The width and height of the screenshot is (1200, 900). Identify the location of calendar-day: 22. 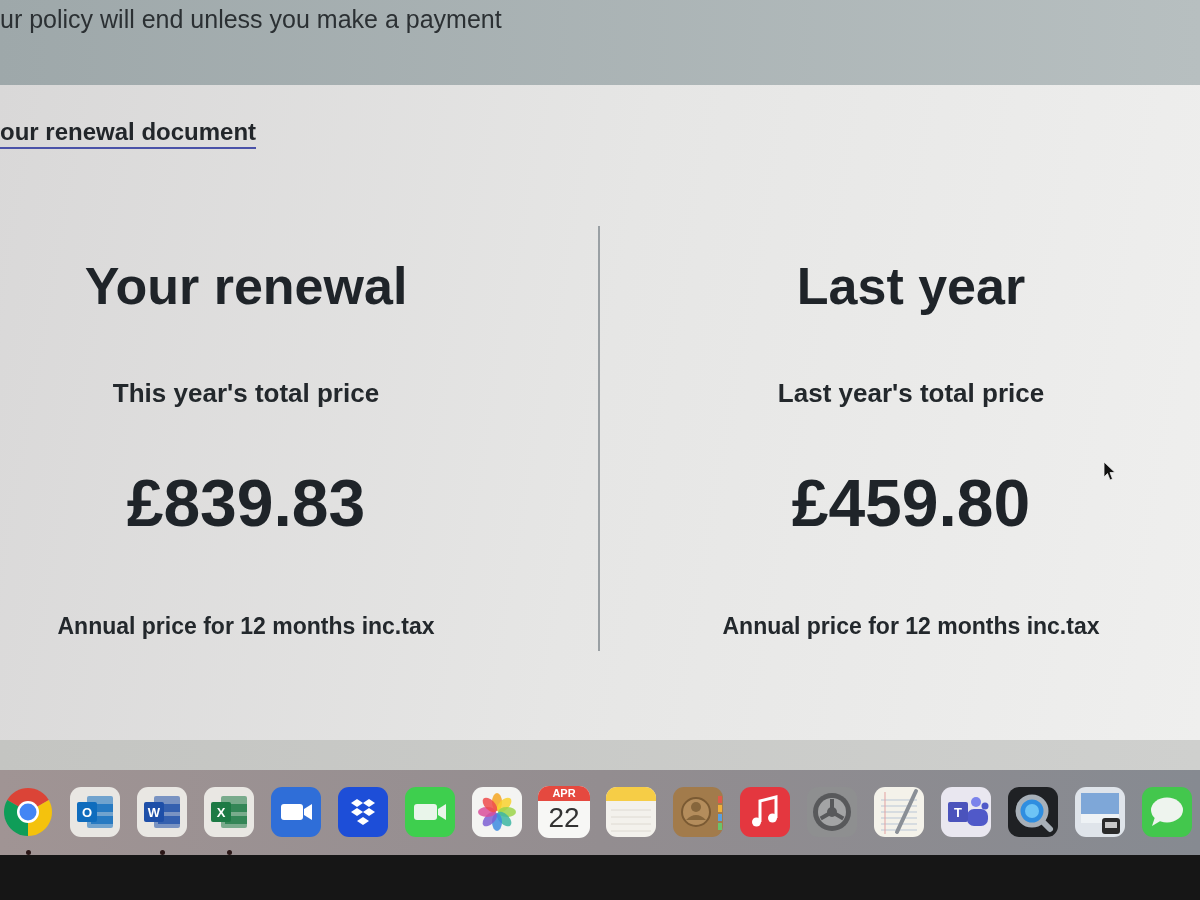
(564, 818).